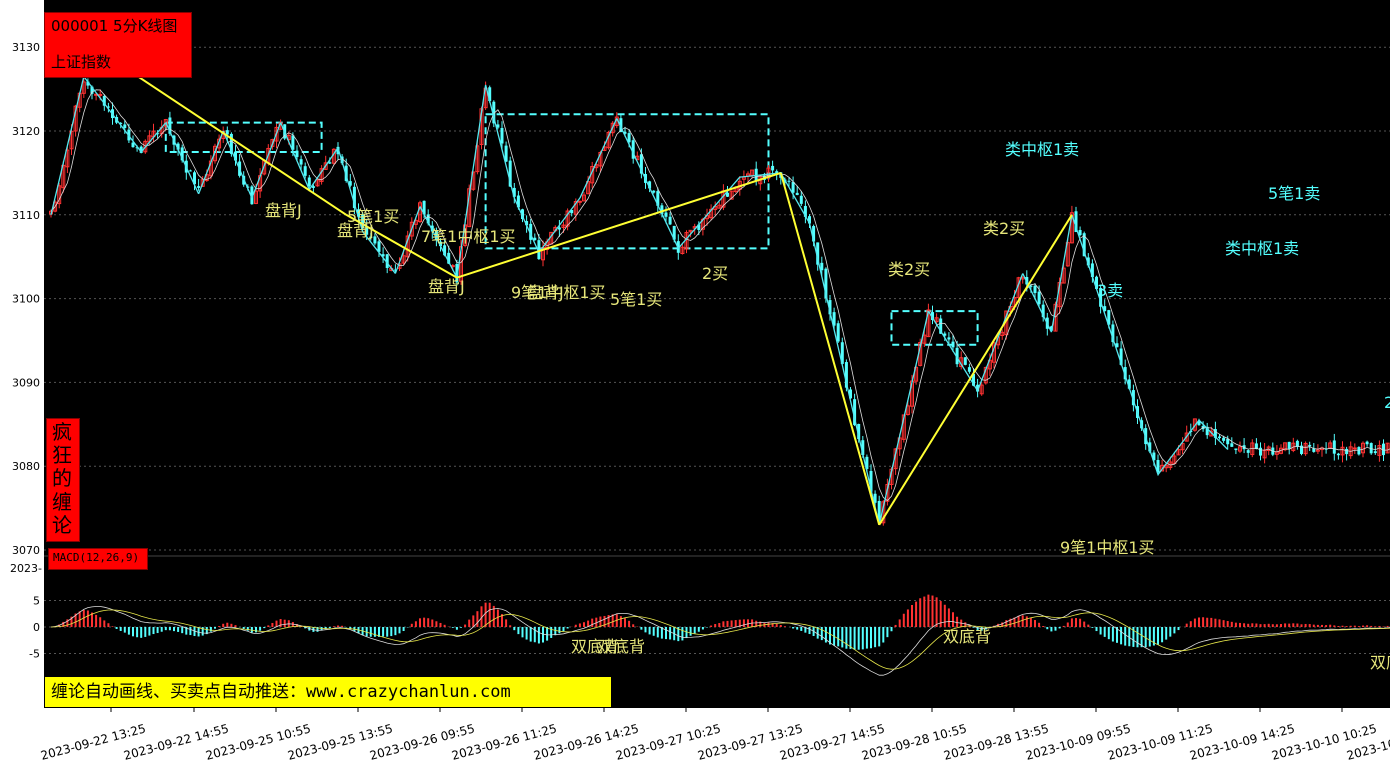 Image resolution: width=1390 pixels, height=779 pixels. I want to click on price-tick-label: 3100, so click(26, 299).